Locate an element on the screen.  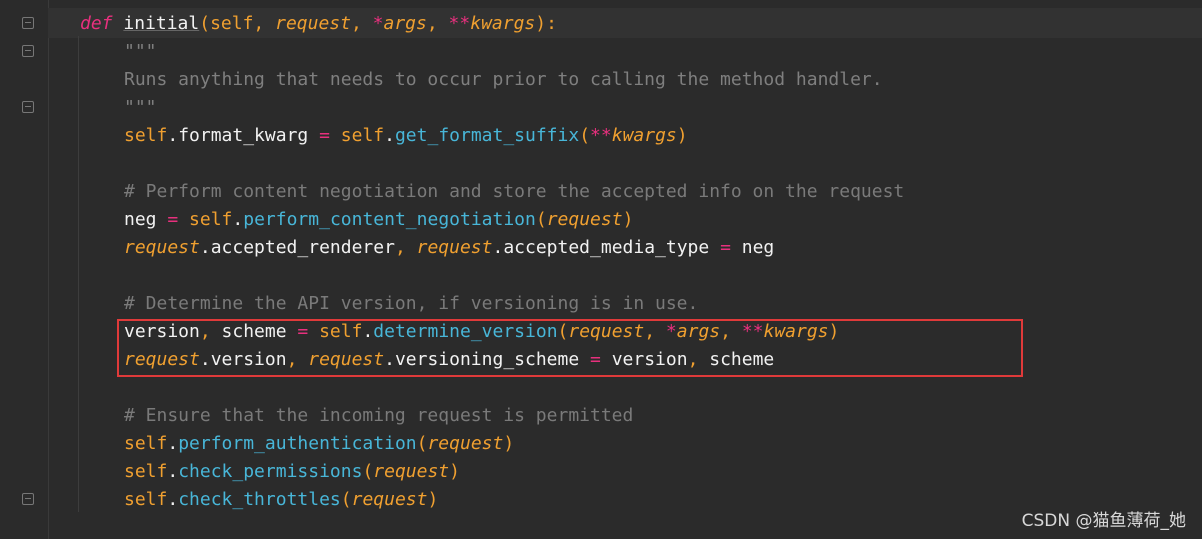
code-token: def is located at coordinates (96, 23).